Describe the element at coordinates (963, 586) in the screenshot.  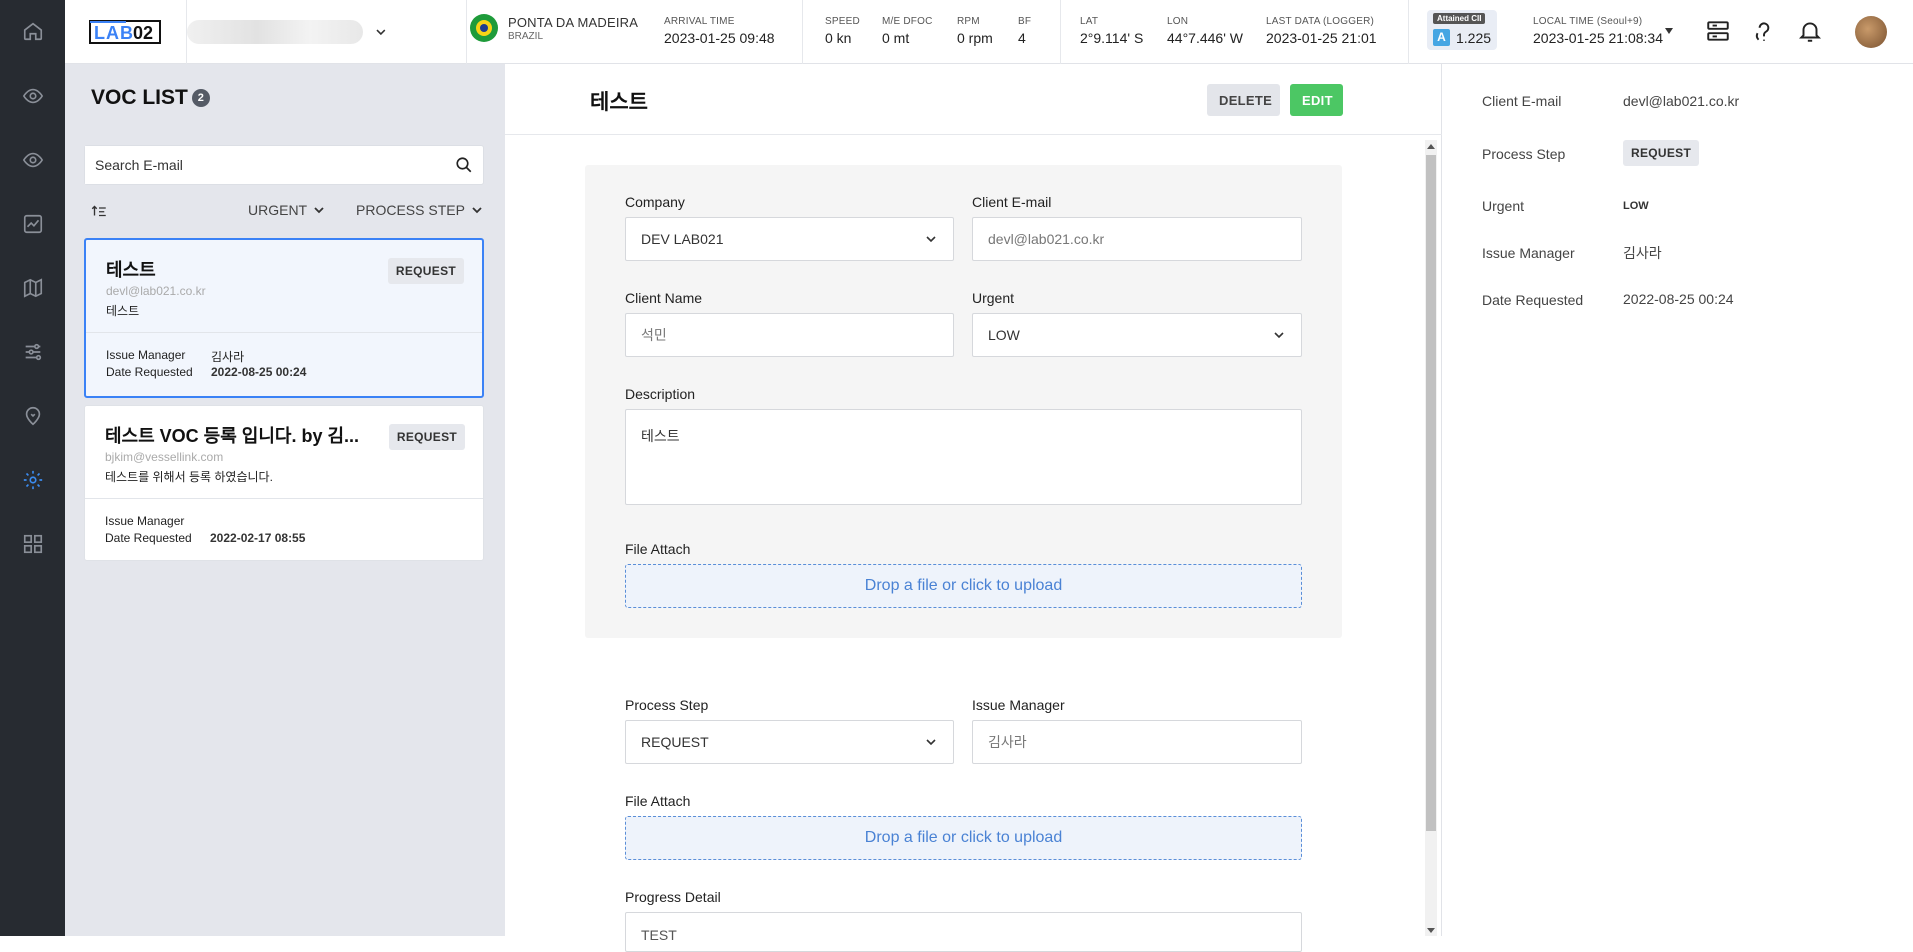
I see `file-dropzone: Drop a file or click to upload` at that location.